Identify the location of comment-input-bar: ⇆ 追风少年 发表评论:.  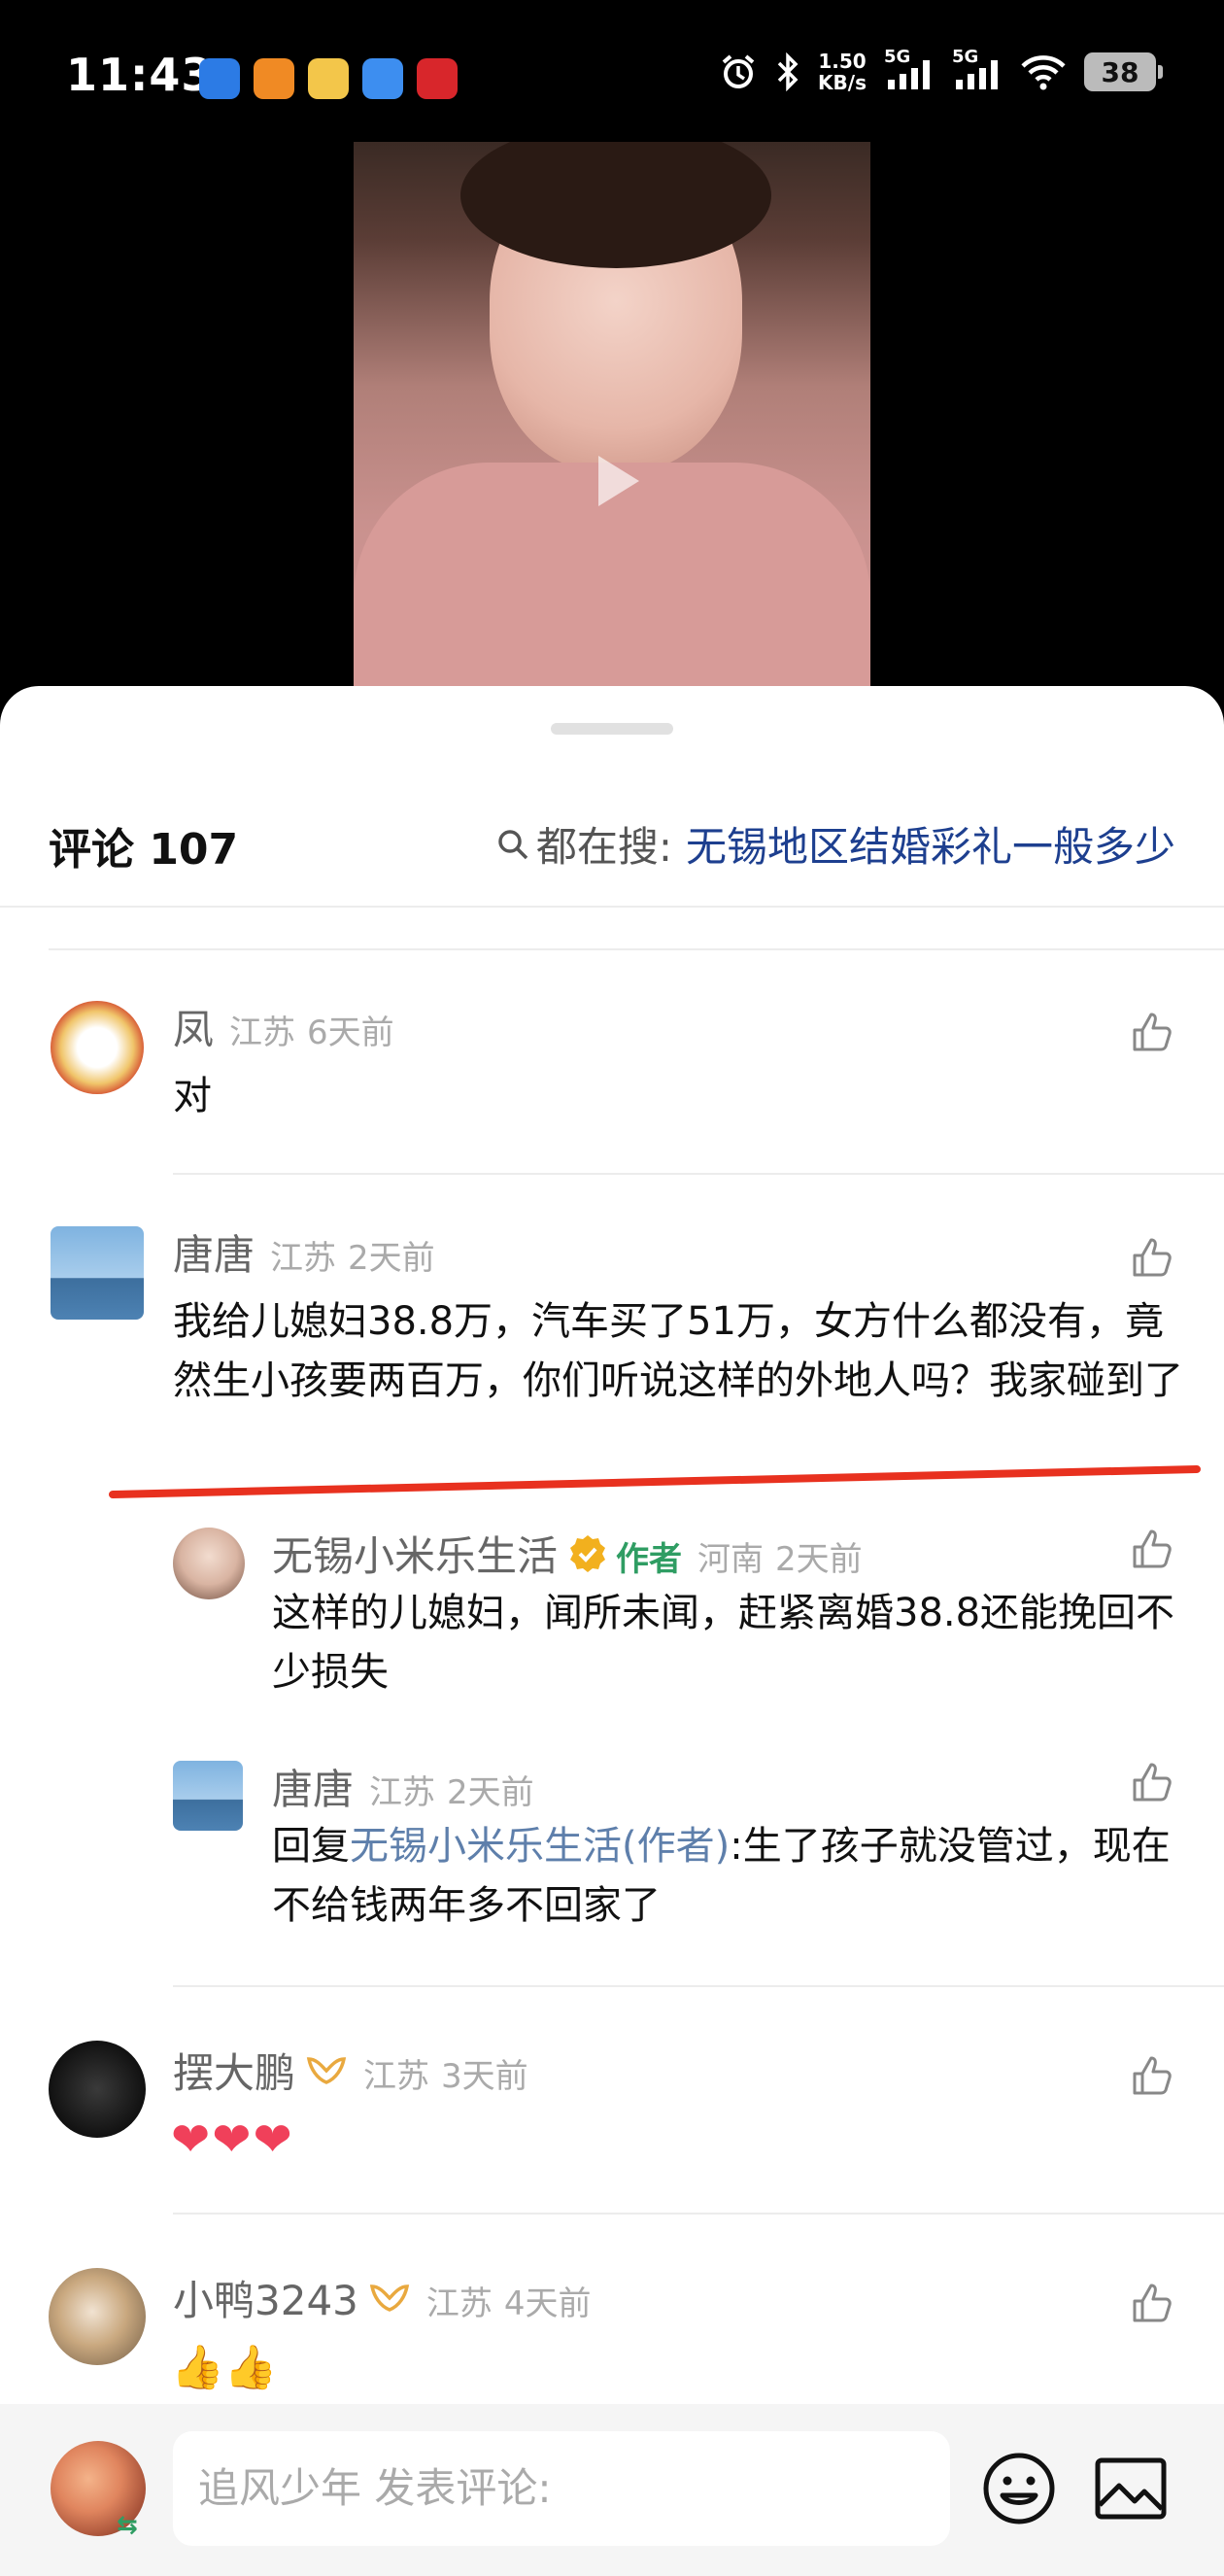
(612, 2490).